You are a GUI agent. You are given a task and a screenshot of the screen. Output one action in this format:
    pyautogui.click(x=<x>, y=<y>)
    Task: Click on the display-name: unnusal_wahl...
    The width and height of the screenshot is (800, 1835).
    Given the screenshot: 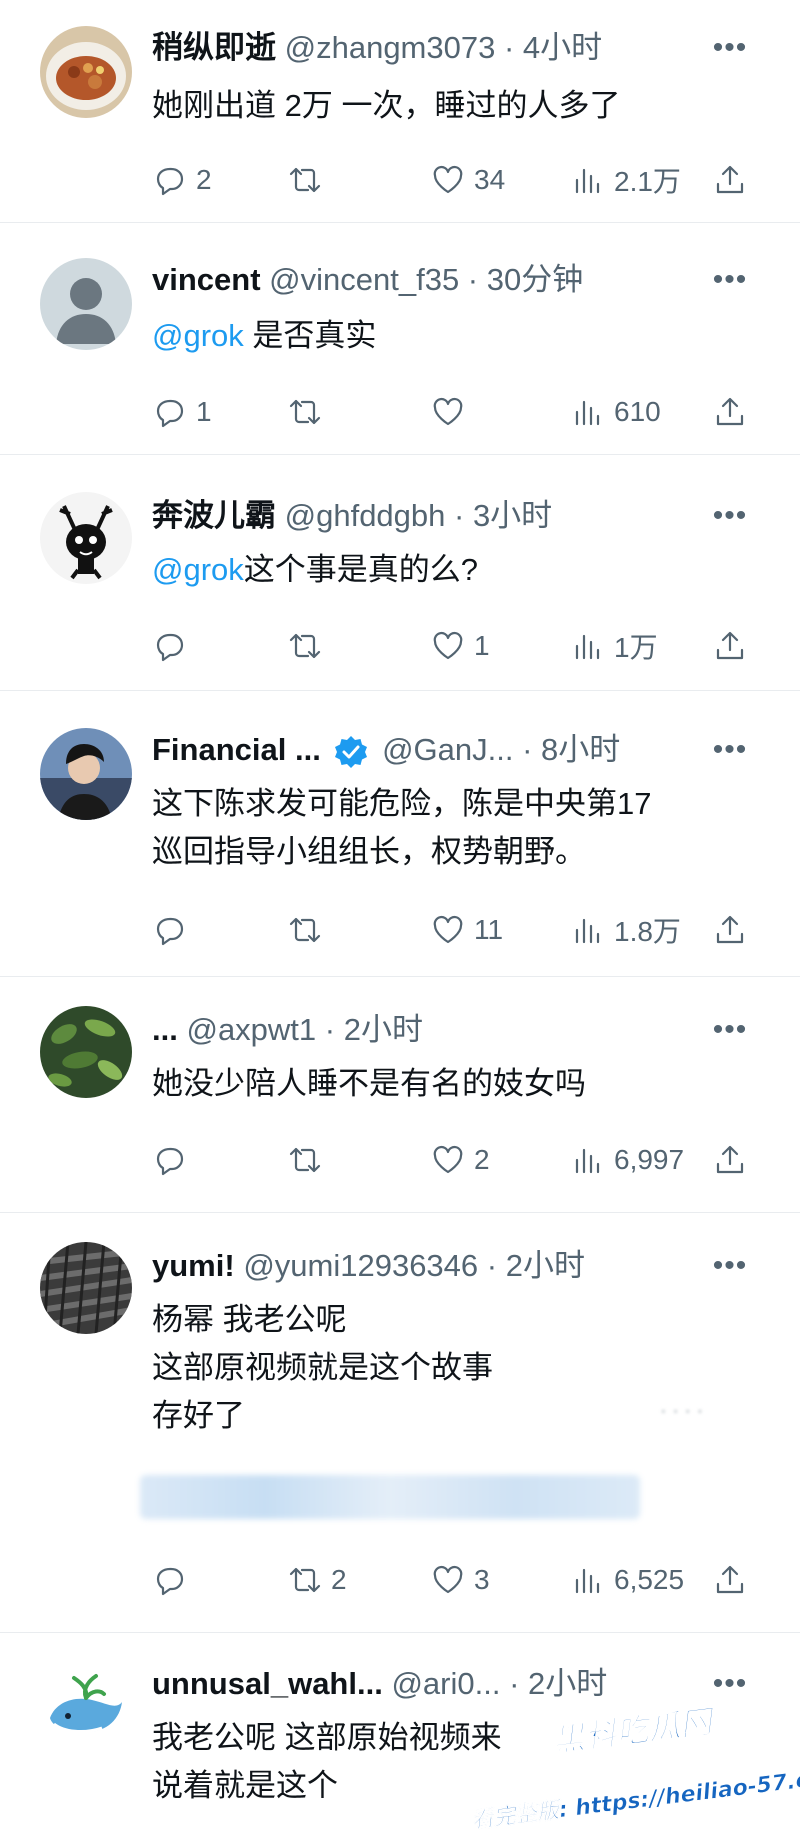 What is the action you would take?
    pyautogui.click(x=267, y=1683)
    